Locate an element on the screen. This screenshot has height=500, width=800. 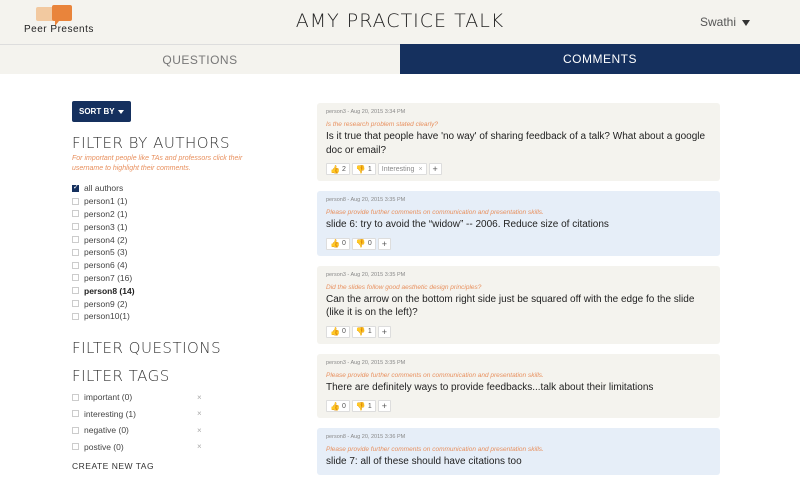
tag-label: important (0) is located at coordinates (108, 397).